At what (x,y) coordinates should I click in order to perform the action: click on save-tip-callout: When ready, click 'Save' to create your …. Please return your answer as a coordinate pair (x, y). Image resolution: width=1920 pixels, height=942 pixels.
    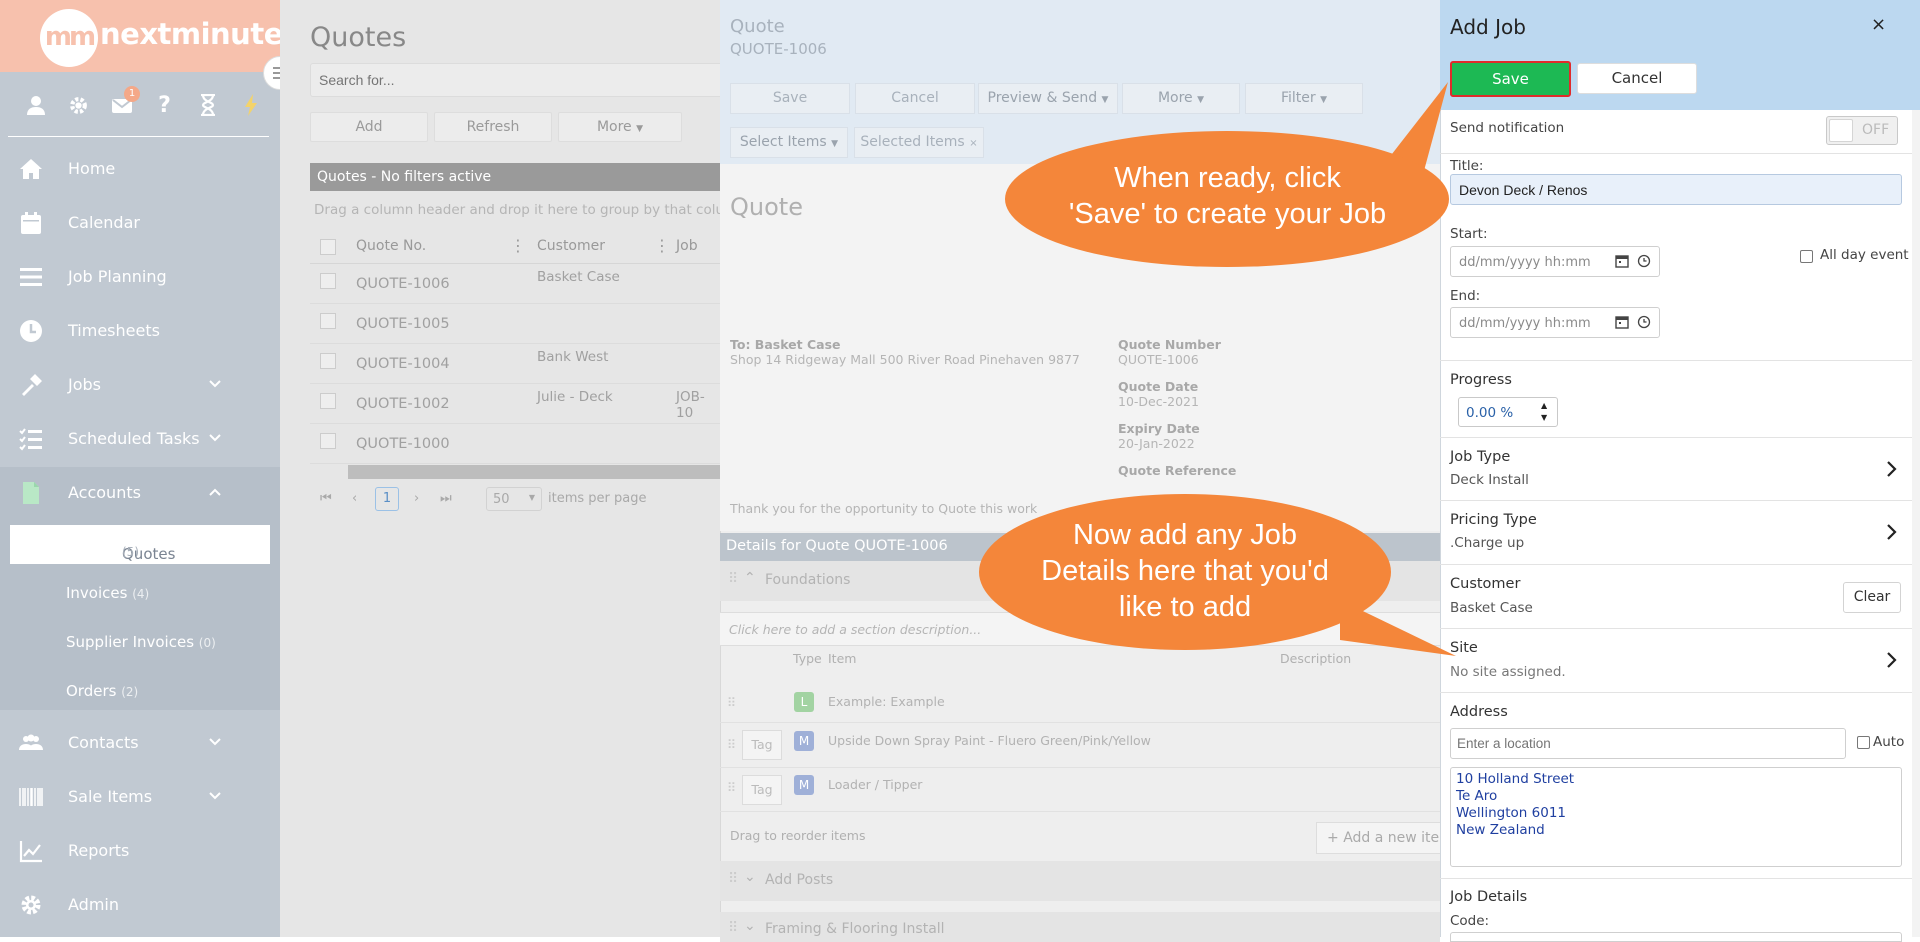
    Looking at the image, I should click on (1227, 196).